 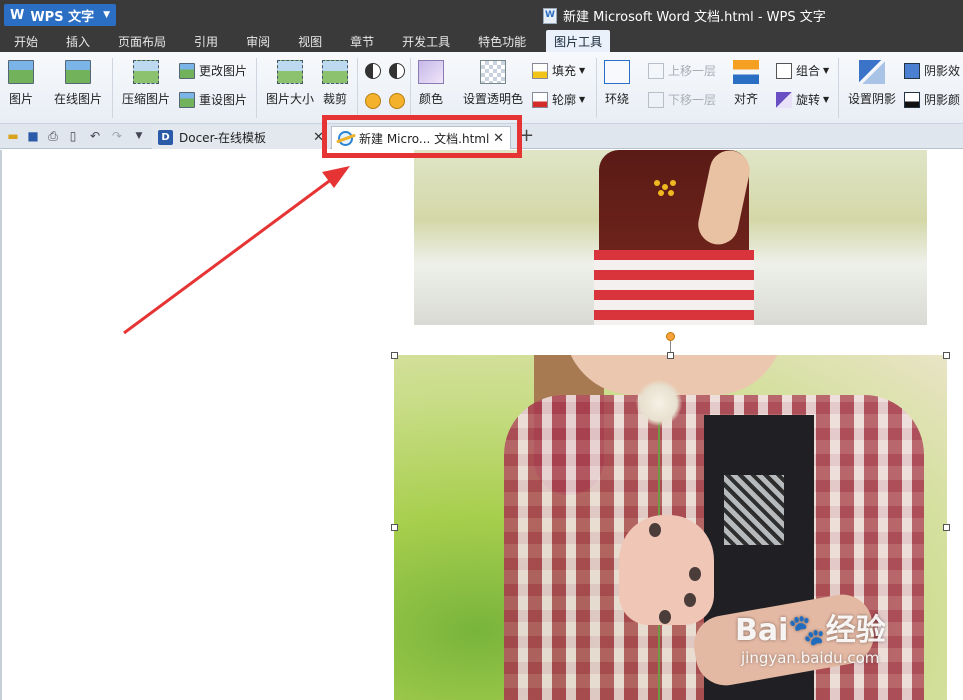 I want to click on wps-menu-button: W WPS 文字 ▼, so click(x=60, y=15).